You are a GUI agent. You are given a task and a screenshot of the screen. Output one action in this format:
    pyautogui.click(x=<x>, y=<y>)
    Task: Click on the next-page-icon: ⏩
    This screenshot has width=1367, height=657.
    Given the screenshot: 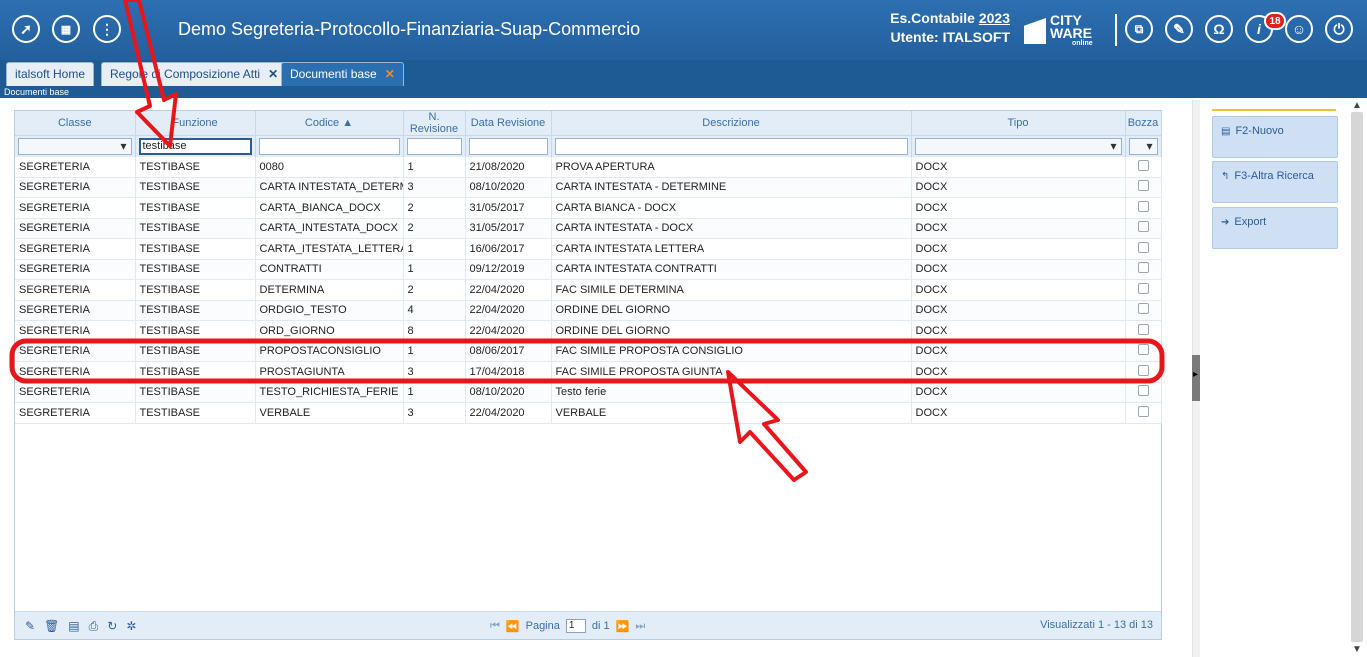 What is the action you would take?
    pyautogui.click(x=623, y=626)
    